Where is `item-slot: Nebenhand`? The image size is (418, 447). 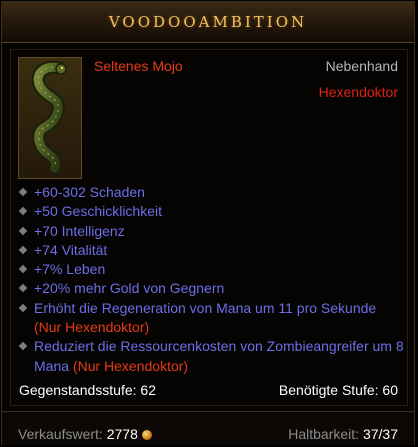 item-slot: Nebenhand is located at coordinates (361, 66).